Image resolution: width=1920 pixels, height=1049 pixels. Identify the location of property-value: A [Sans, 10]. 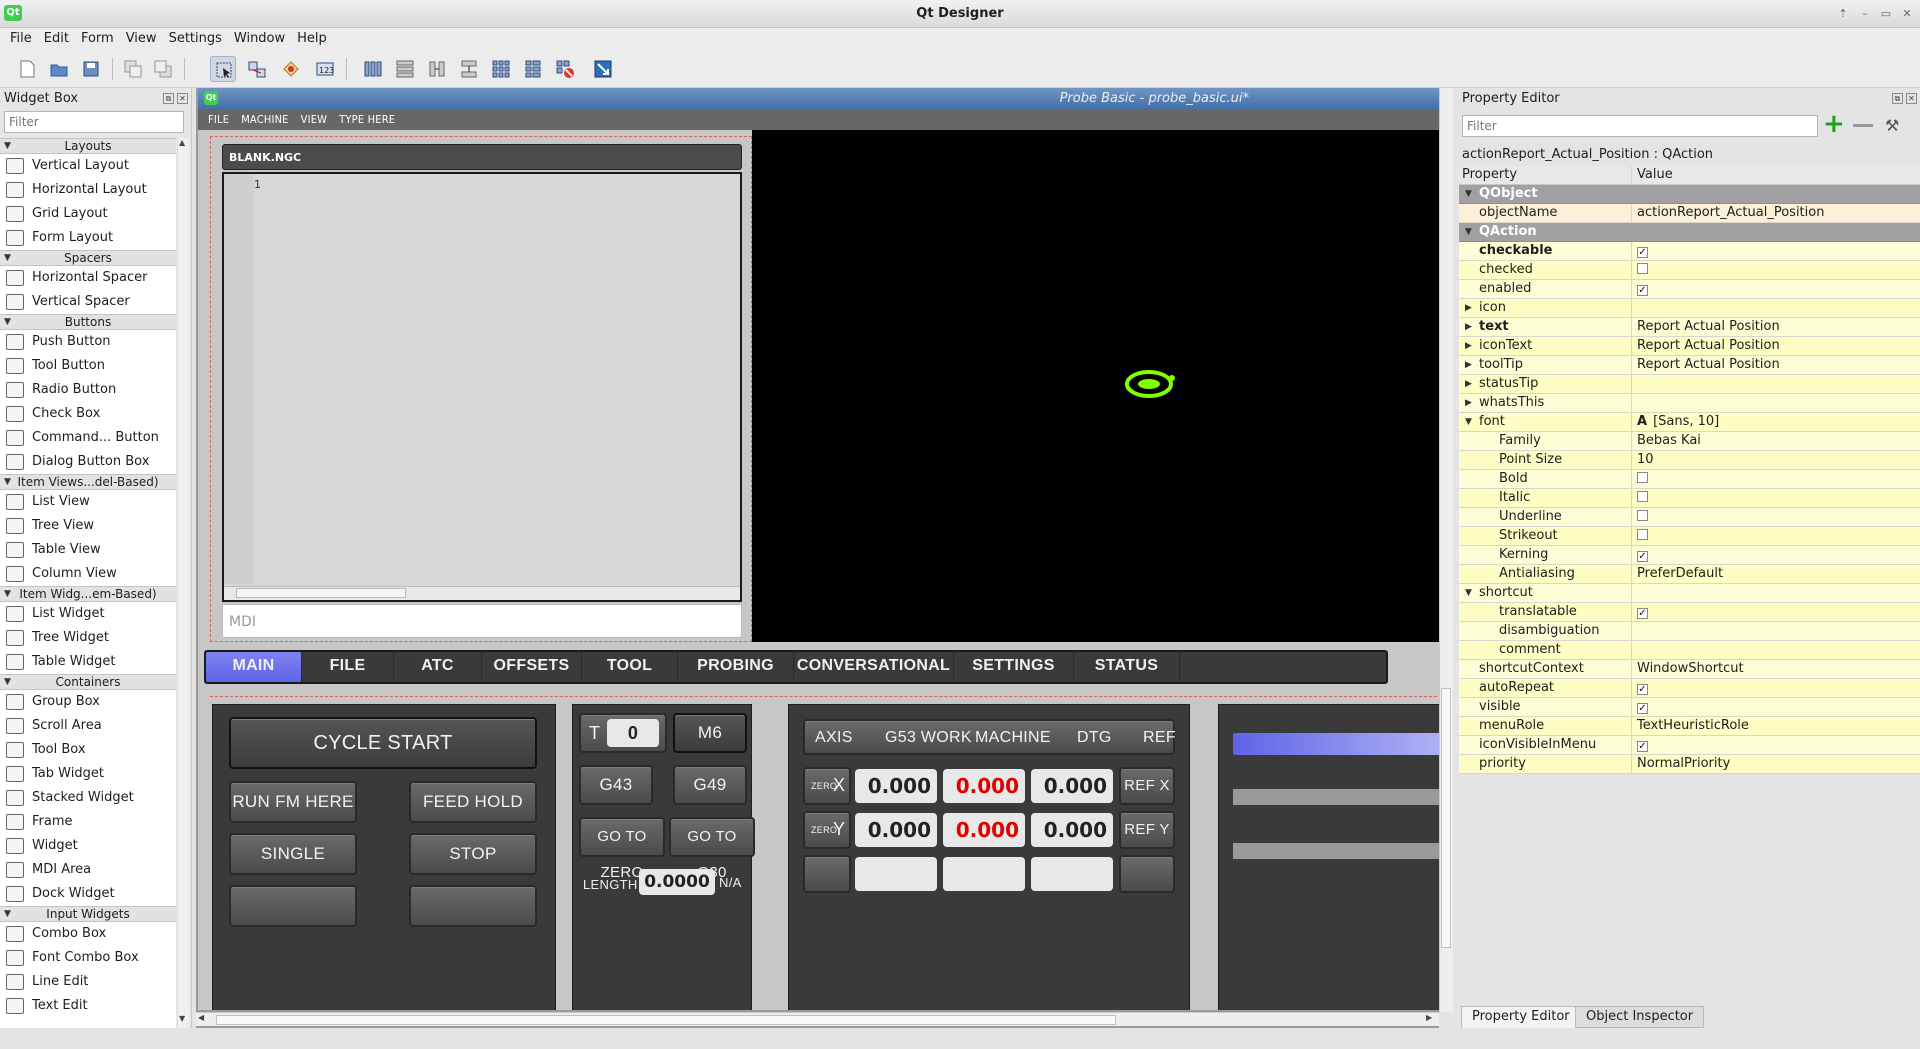
(1777, 422).